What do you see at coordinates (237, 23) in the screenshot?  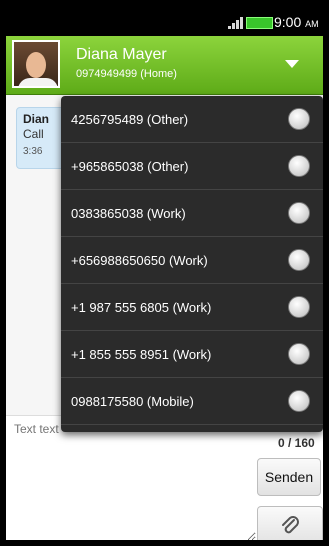 I see `signal-icon` at bounding box center [237, 23].